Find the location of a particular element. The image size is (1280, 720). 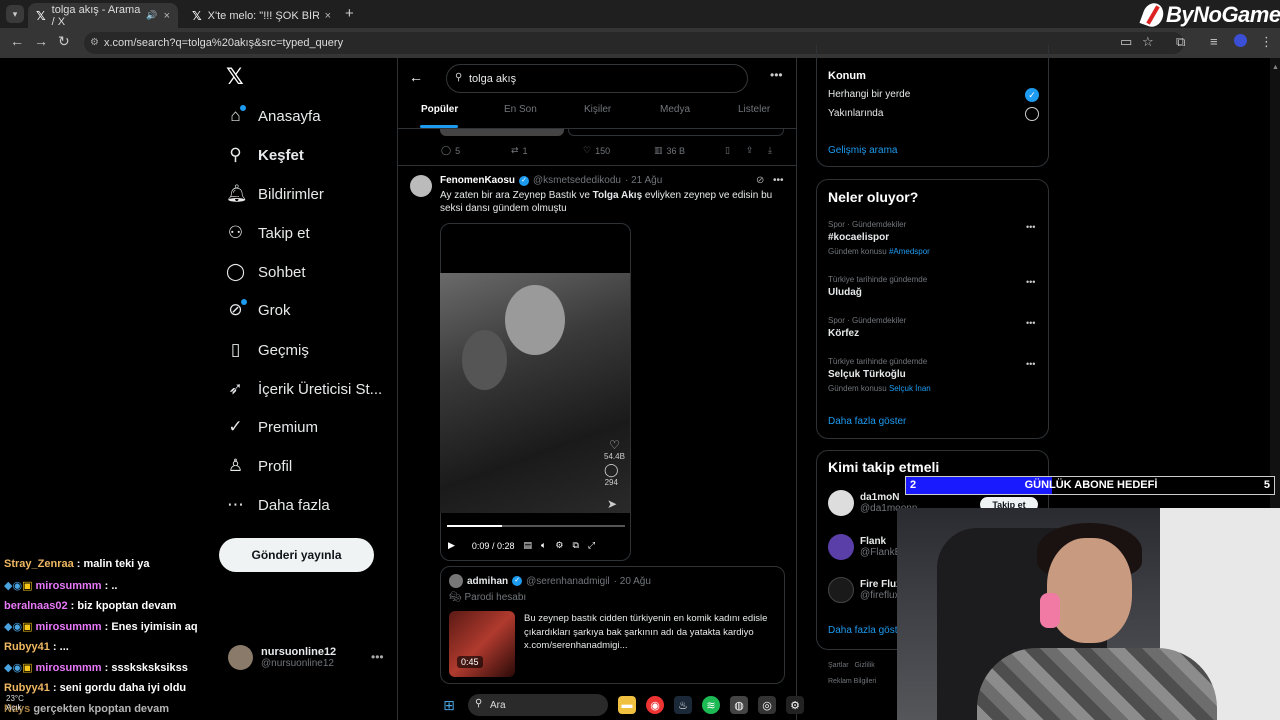

bynogame-mark-icon is located at coordinates (1153, 15).